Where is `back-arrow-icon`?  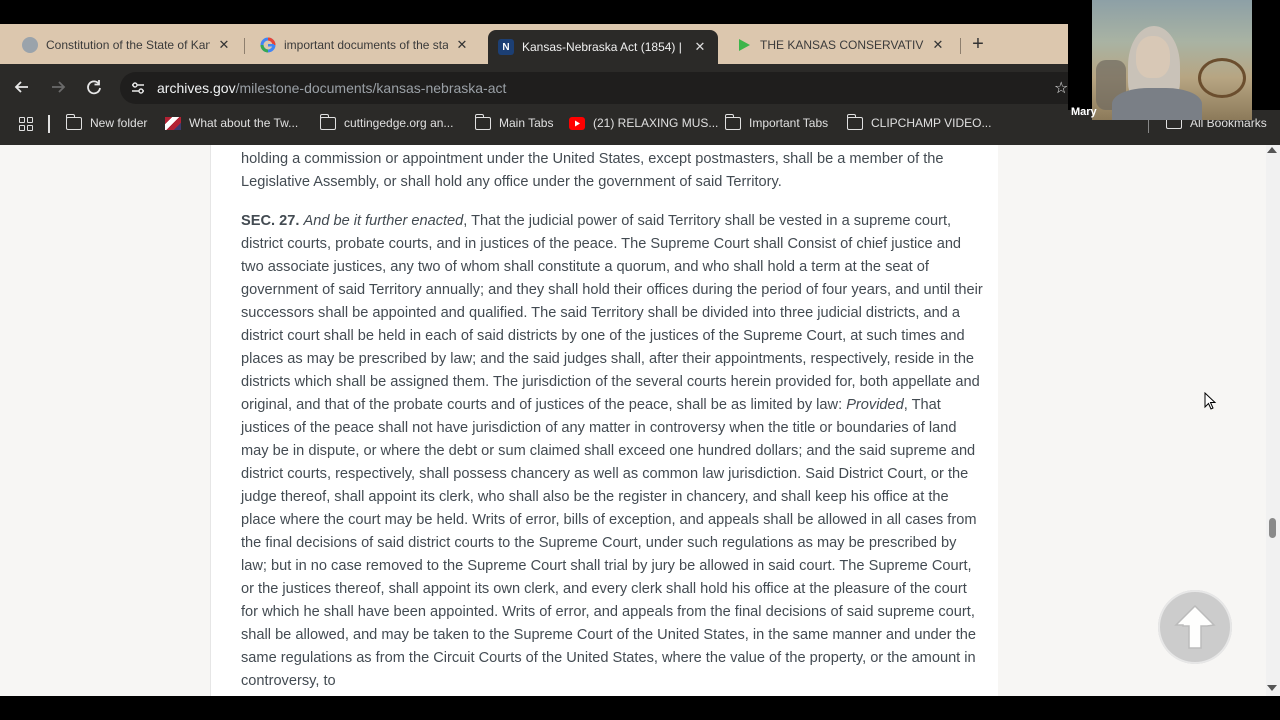 back-arrow-icon is located at coordinates (21, 87).